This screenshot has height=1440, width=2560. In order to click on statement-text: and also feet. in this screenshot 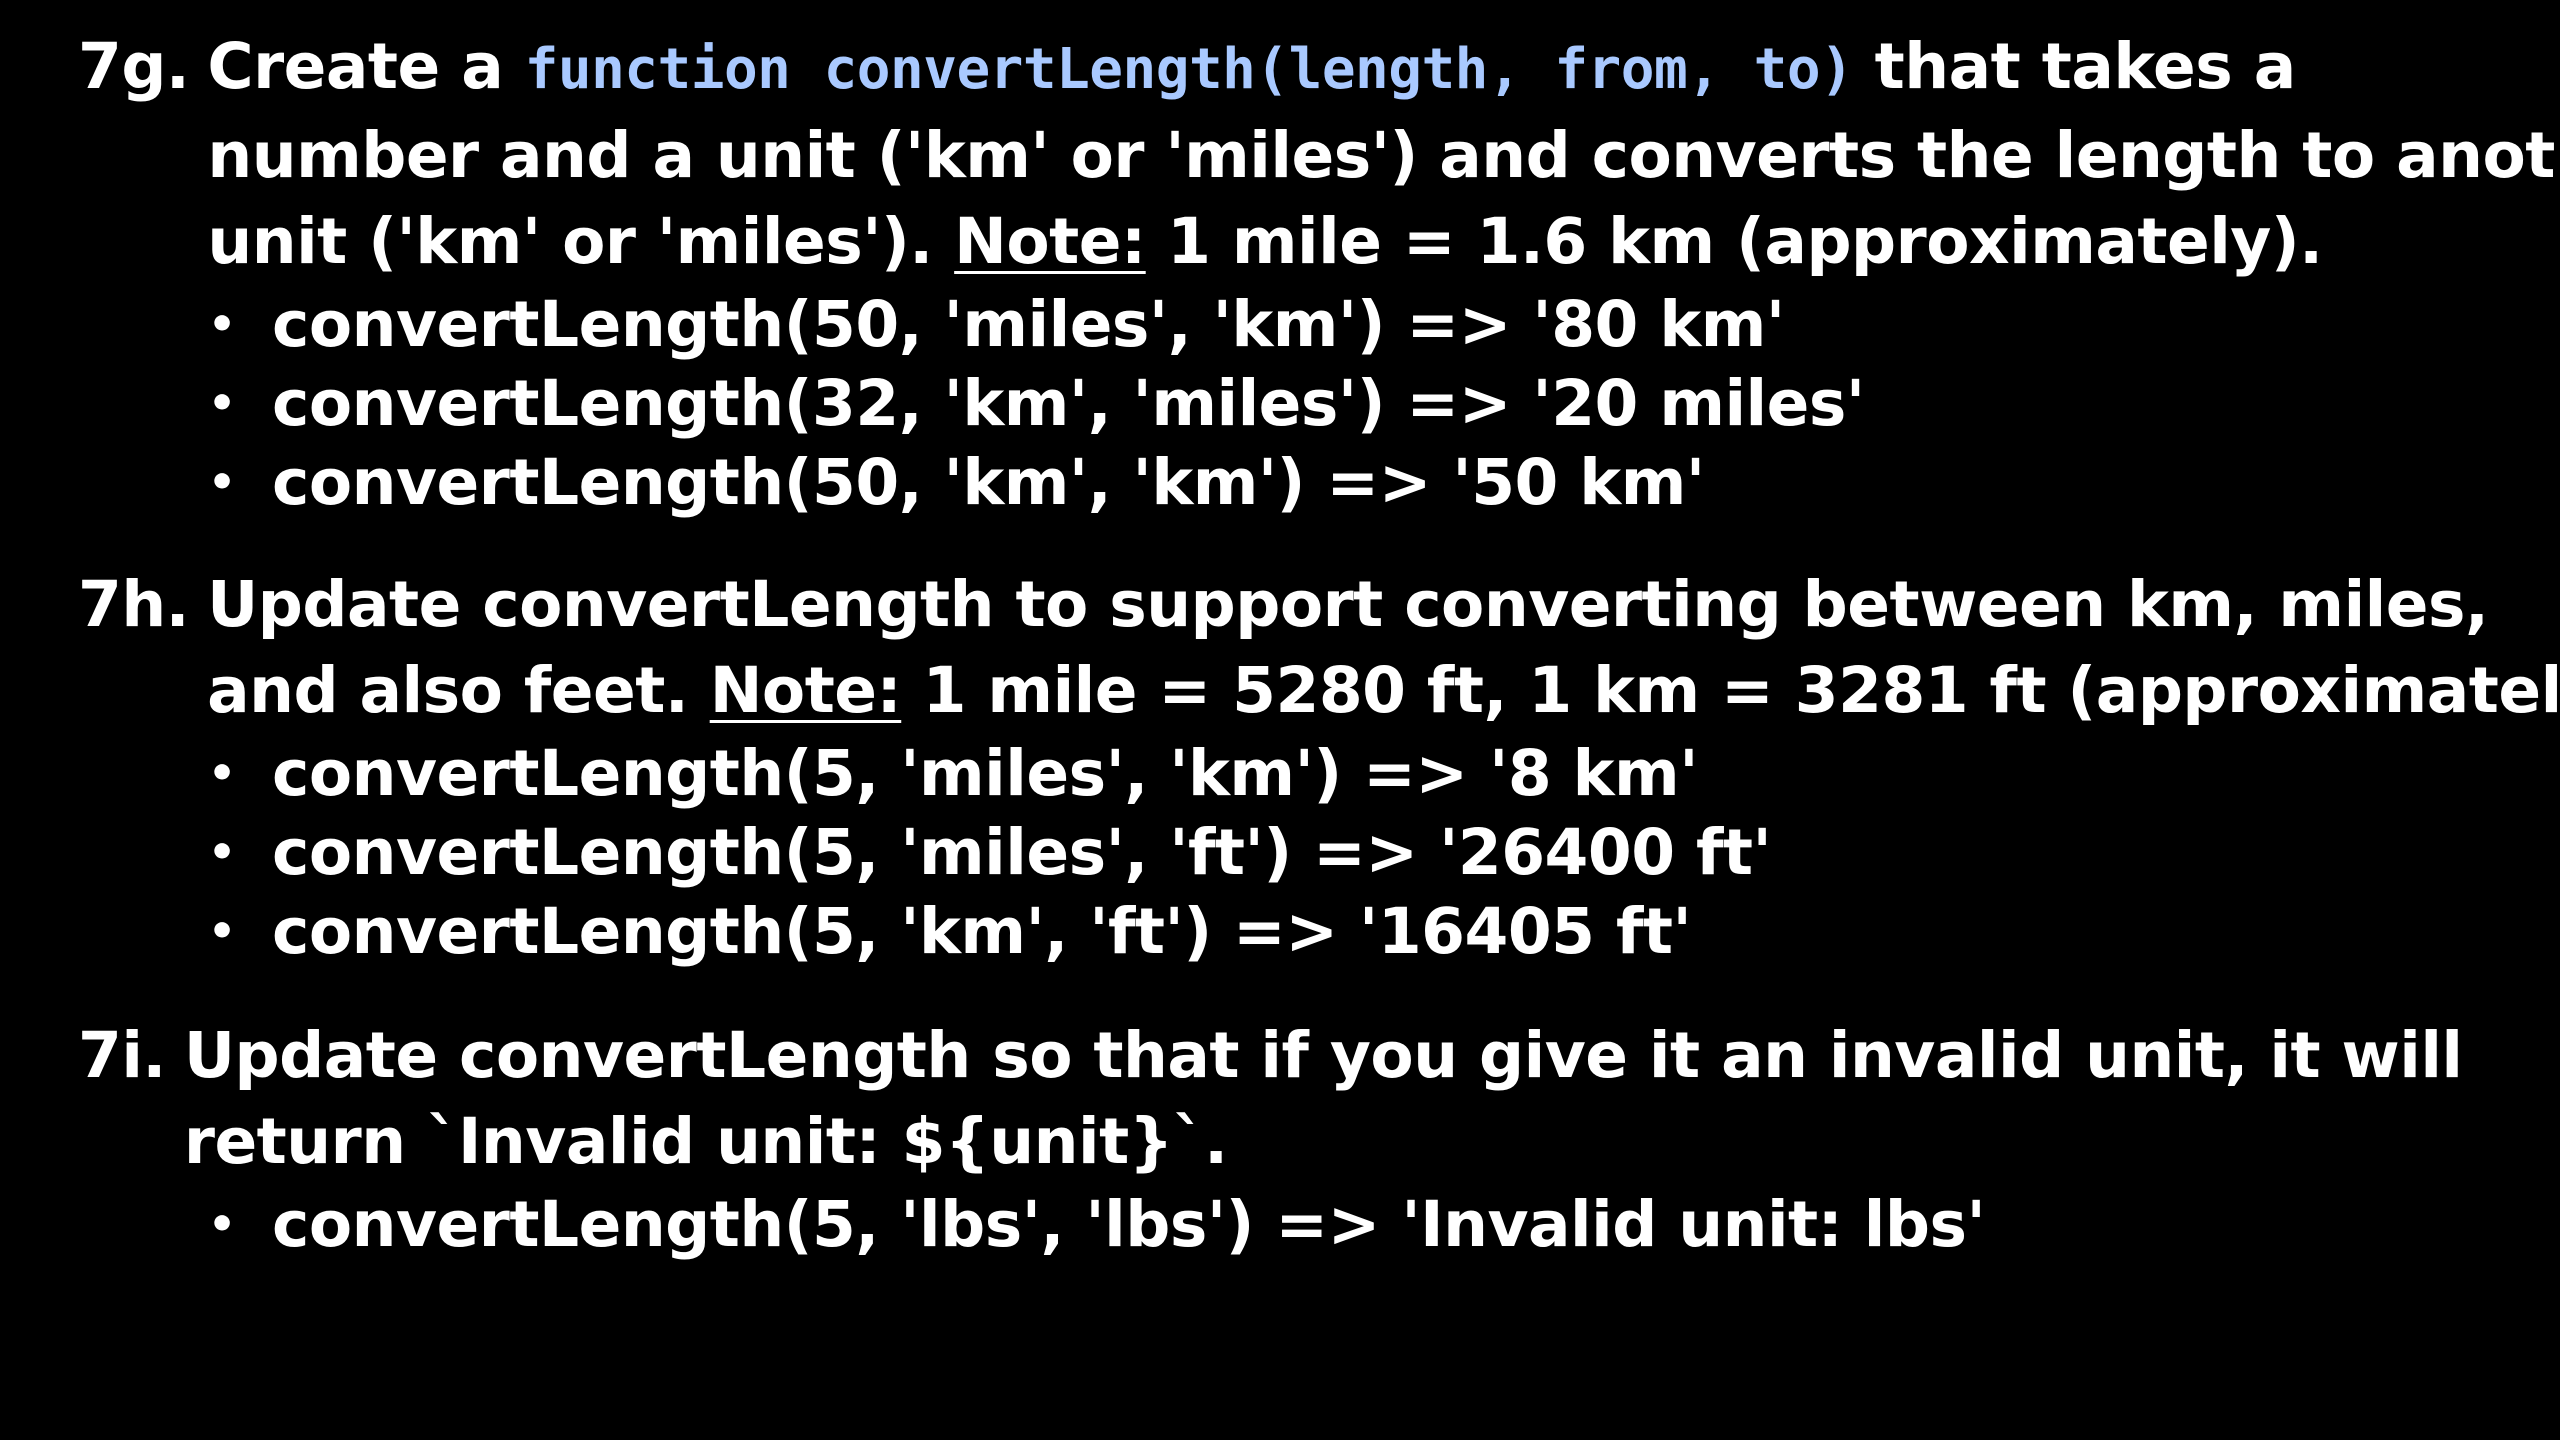, I will do `click(458, 690)`.